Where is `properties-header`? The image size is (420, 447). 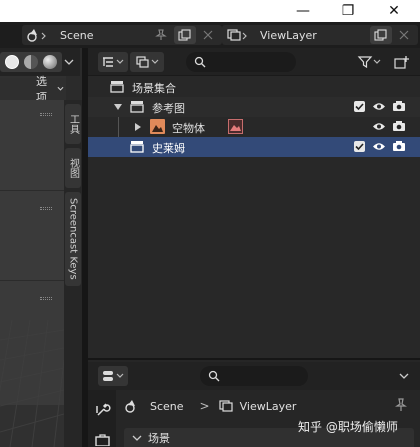
properties-header is located at coordinates (254, 376).